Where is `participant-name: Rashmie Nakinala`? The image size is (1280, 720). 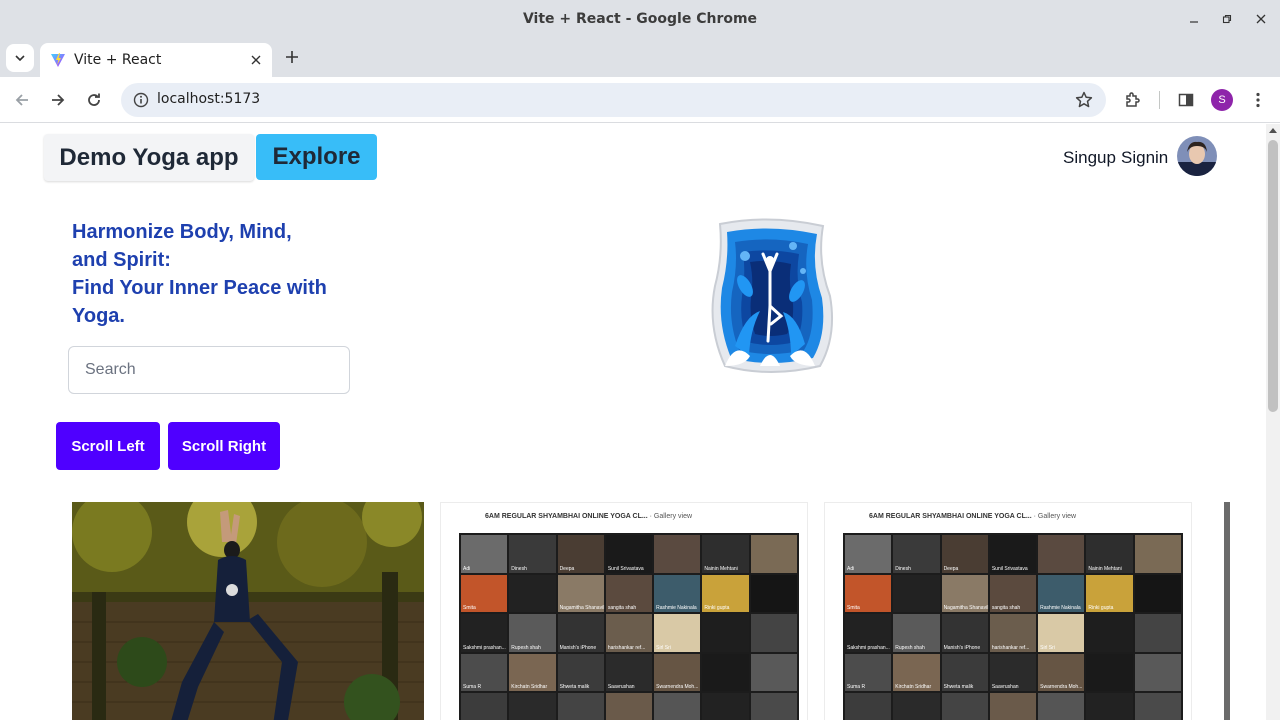
participant-name: Rashmie Nakinala is located at coordinates (1060, 608).